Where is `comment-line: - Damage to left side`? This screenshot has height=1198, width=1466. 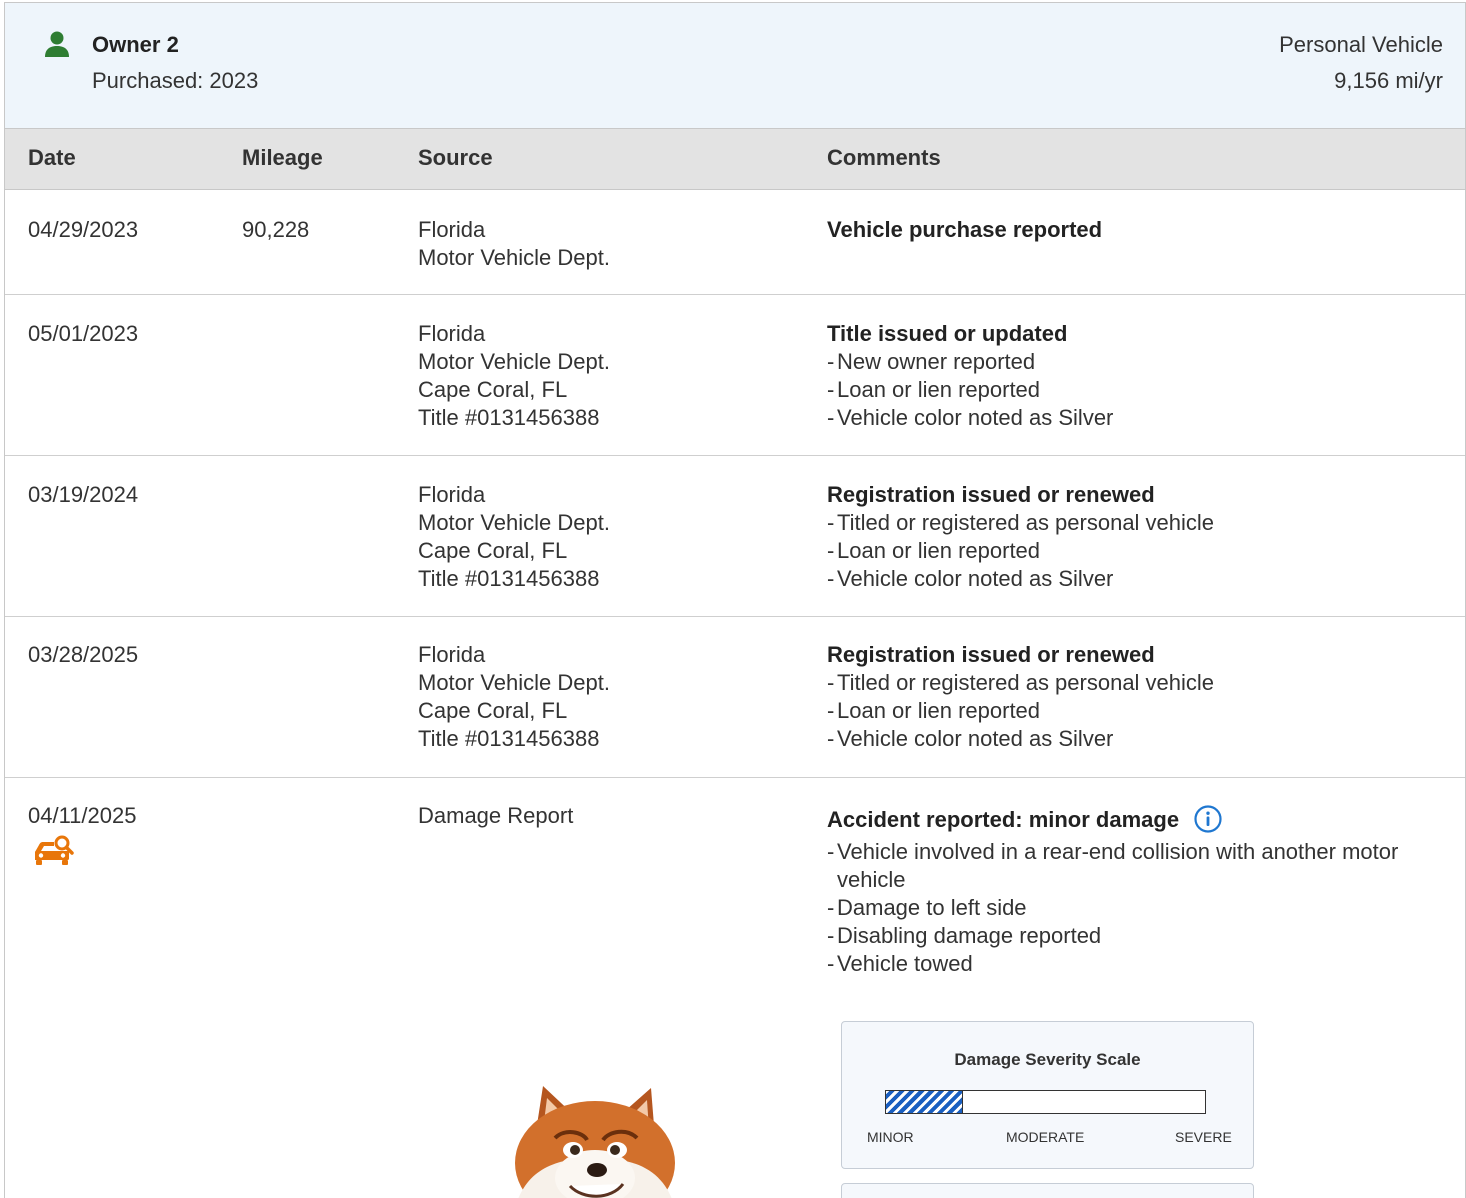 comment-line: - Damage to left side is located at coordinates (927, 907).